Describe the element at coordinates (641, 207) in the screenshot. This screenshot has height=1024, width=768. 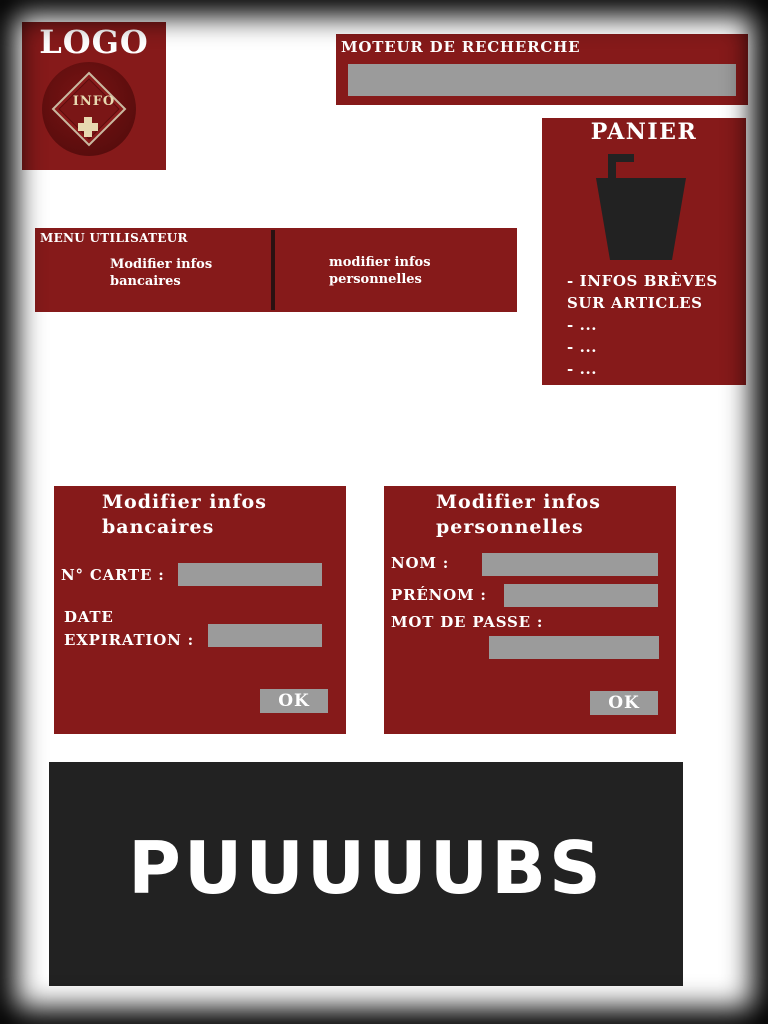
I see `cart-icon` at that location.